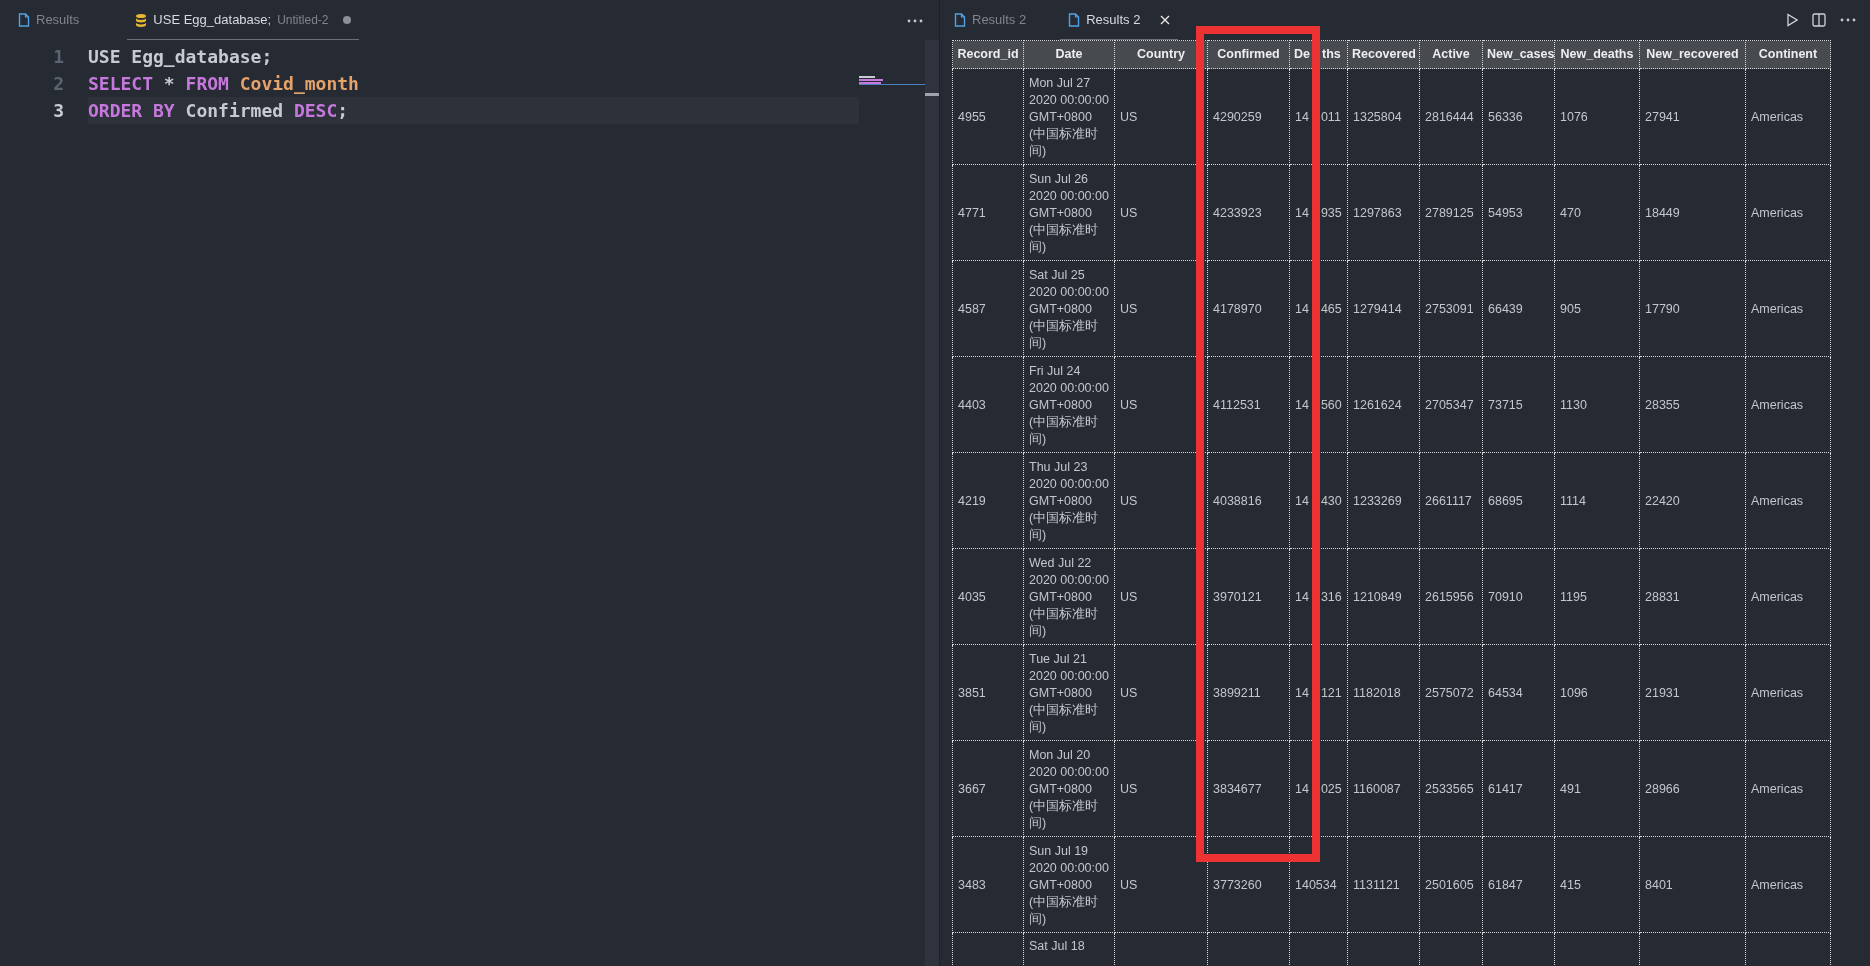 The width and height of the screenshot is (1870, 966). Describe the element at coordinates (1237, 788) in the screenshot. I see `table-cell: 3834677` at that location.